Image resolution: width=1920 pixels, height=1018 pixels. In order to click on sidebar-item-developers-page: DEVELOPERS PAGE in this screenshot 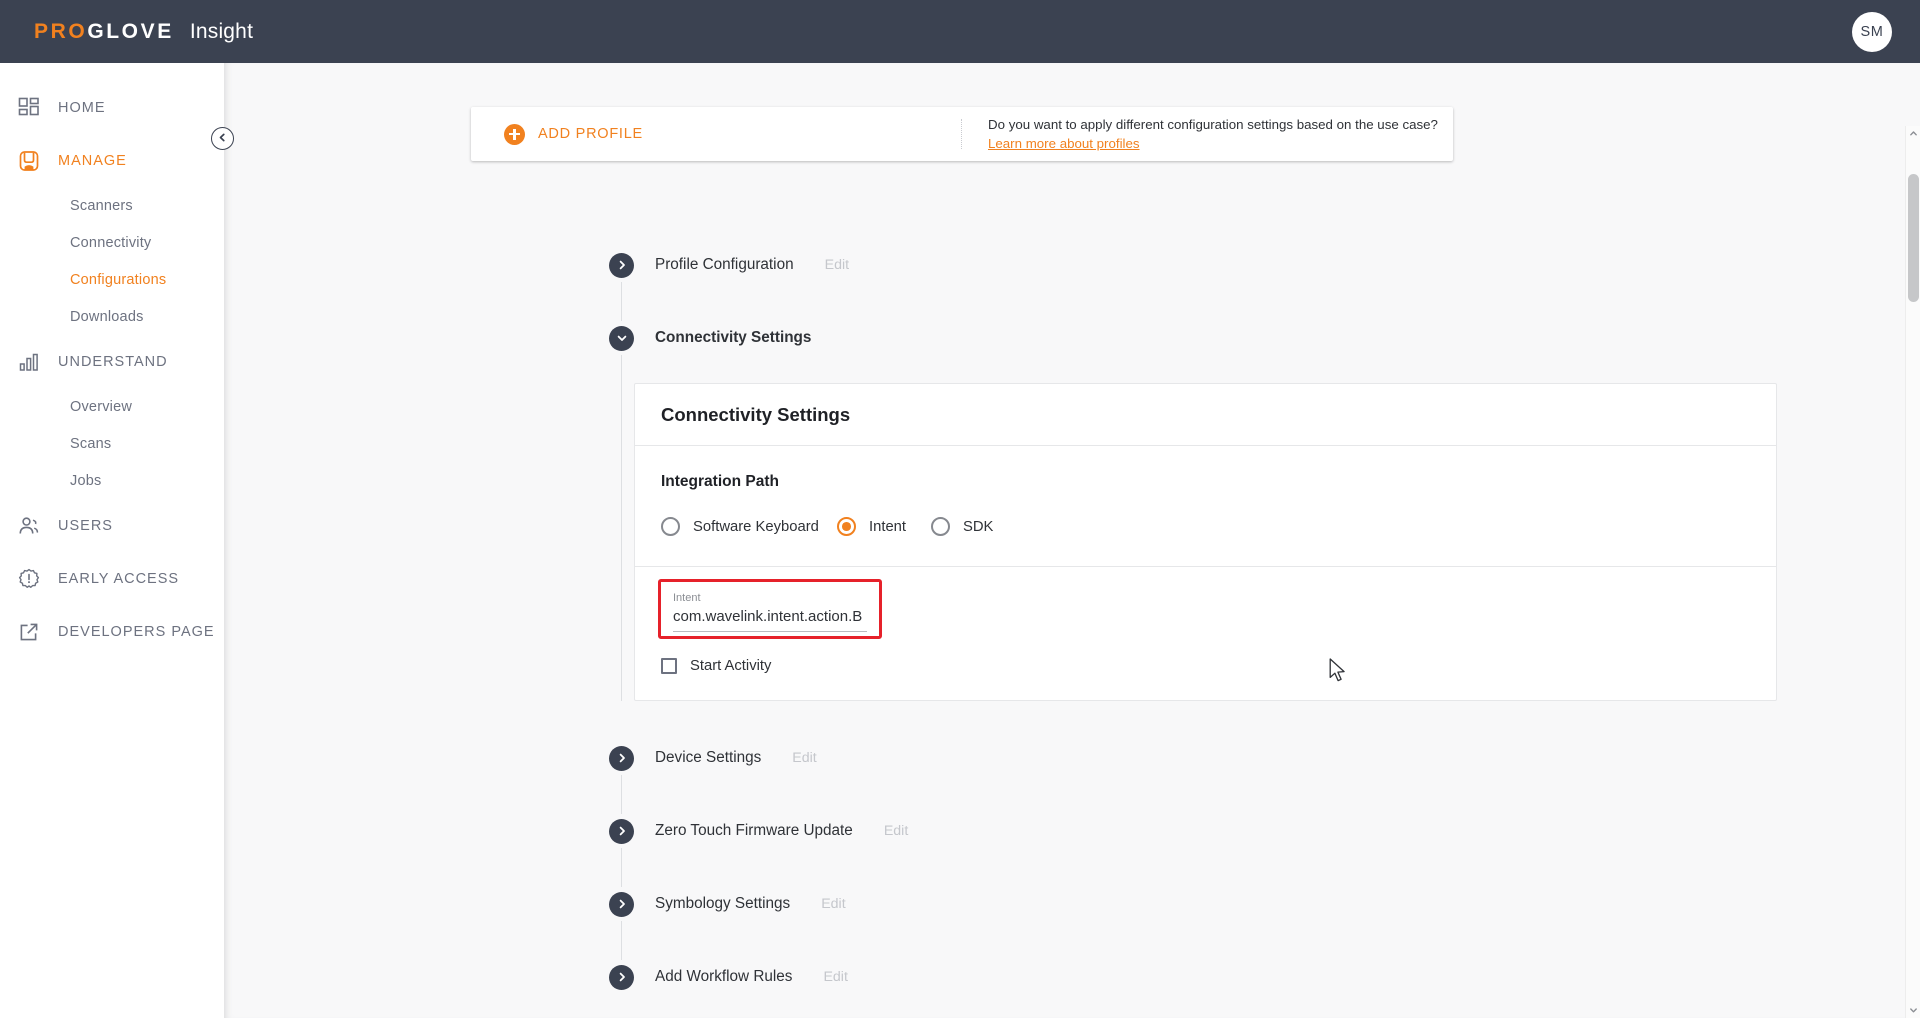, I will do `click(112, 631)`.